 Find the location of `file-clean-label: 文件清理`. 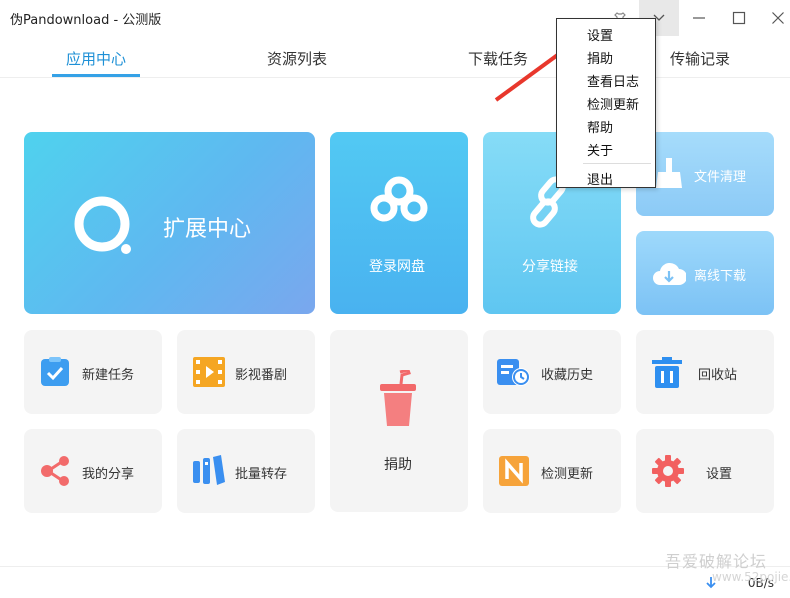

file-clean-label: 文件清理 is located at coordinates (720, 177).